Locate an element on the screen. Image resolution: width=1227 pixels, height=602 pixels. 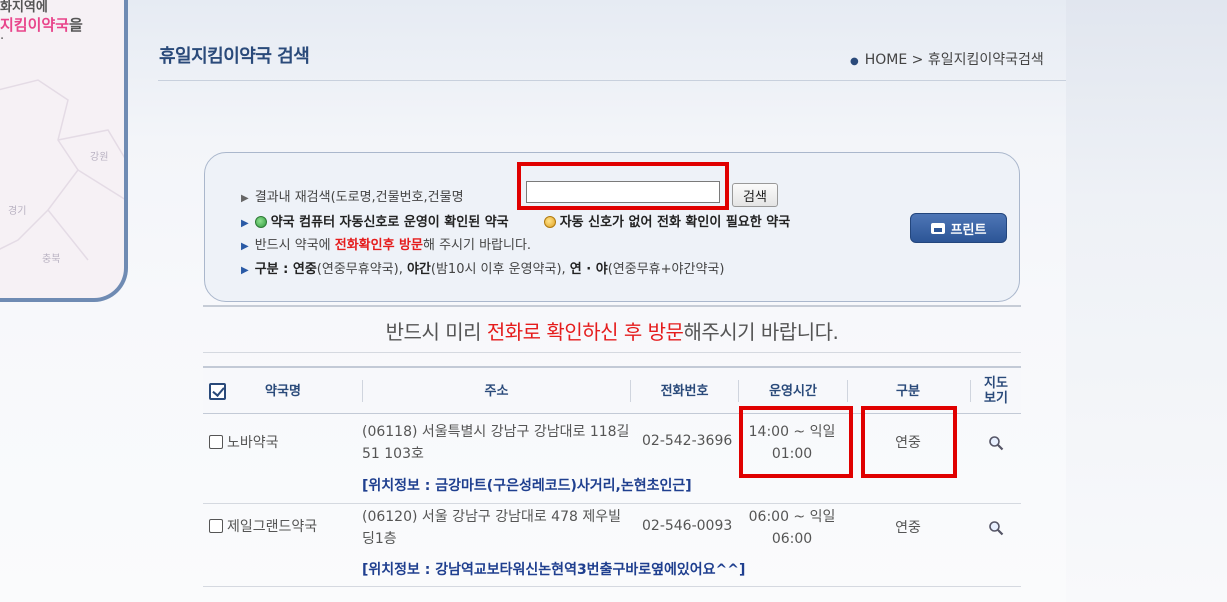
green-signal-icon is located at coordinates (260, 222).